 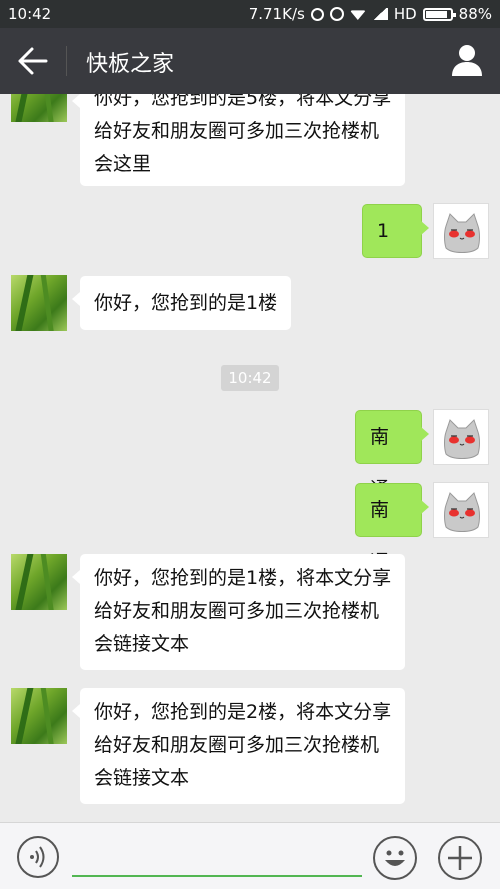 I want to click on person-icon, so click(x=467, y=60).